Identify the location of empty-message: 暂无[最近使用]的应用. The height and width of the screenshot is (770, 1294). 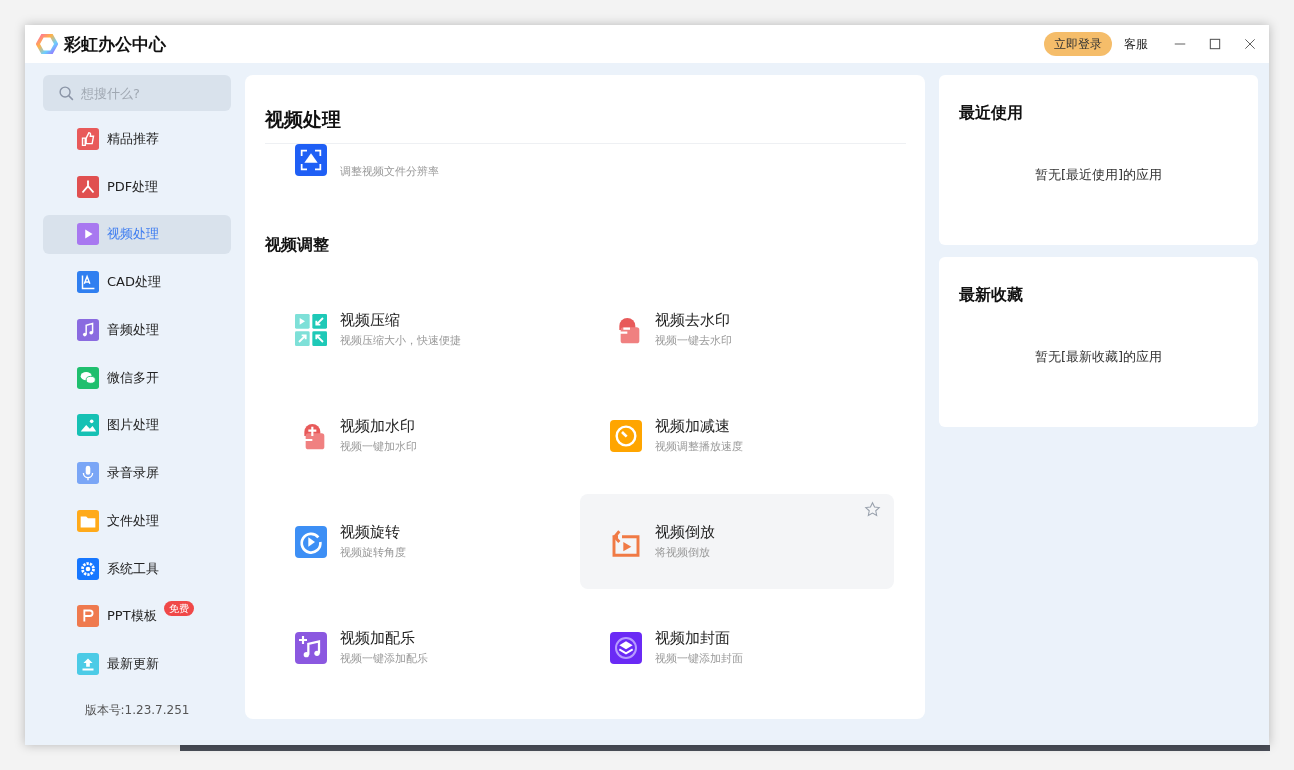
(1098, 175).